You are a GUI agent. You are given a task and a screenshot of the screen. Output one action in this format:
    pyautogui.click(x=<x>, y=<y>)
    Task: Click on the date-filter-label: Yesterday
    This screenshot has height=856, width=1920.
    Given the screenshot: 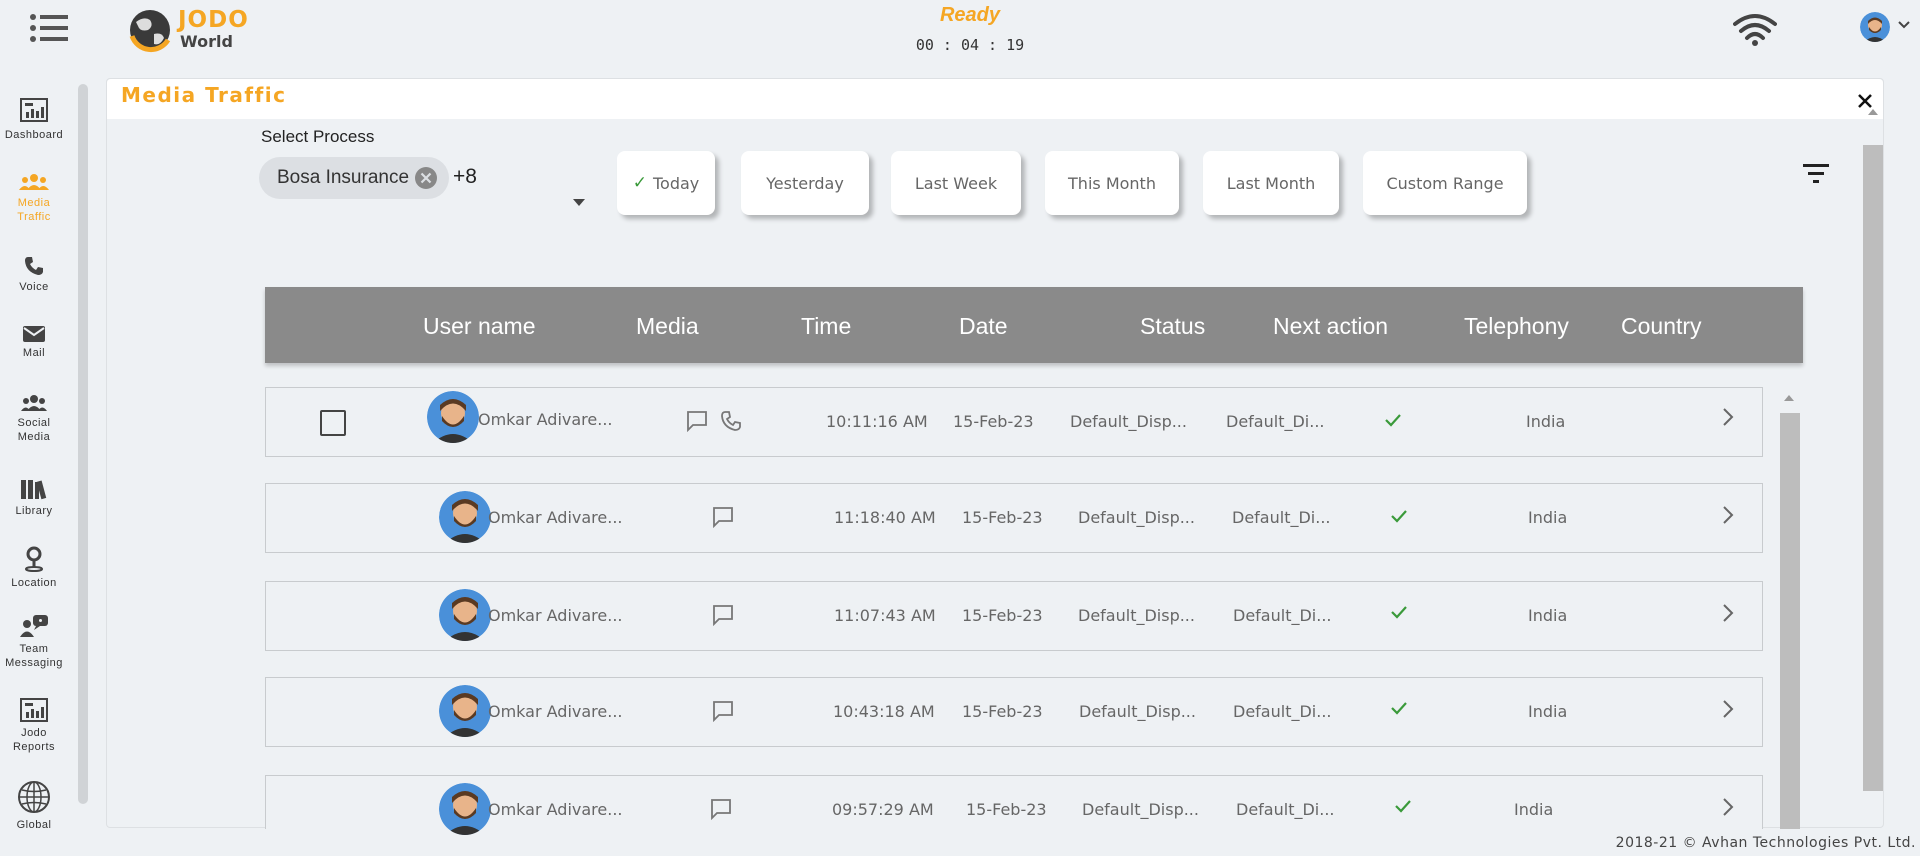 What is the action you would take?
    pyautogui.click(x=805, y=183)
    